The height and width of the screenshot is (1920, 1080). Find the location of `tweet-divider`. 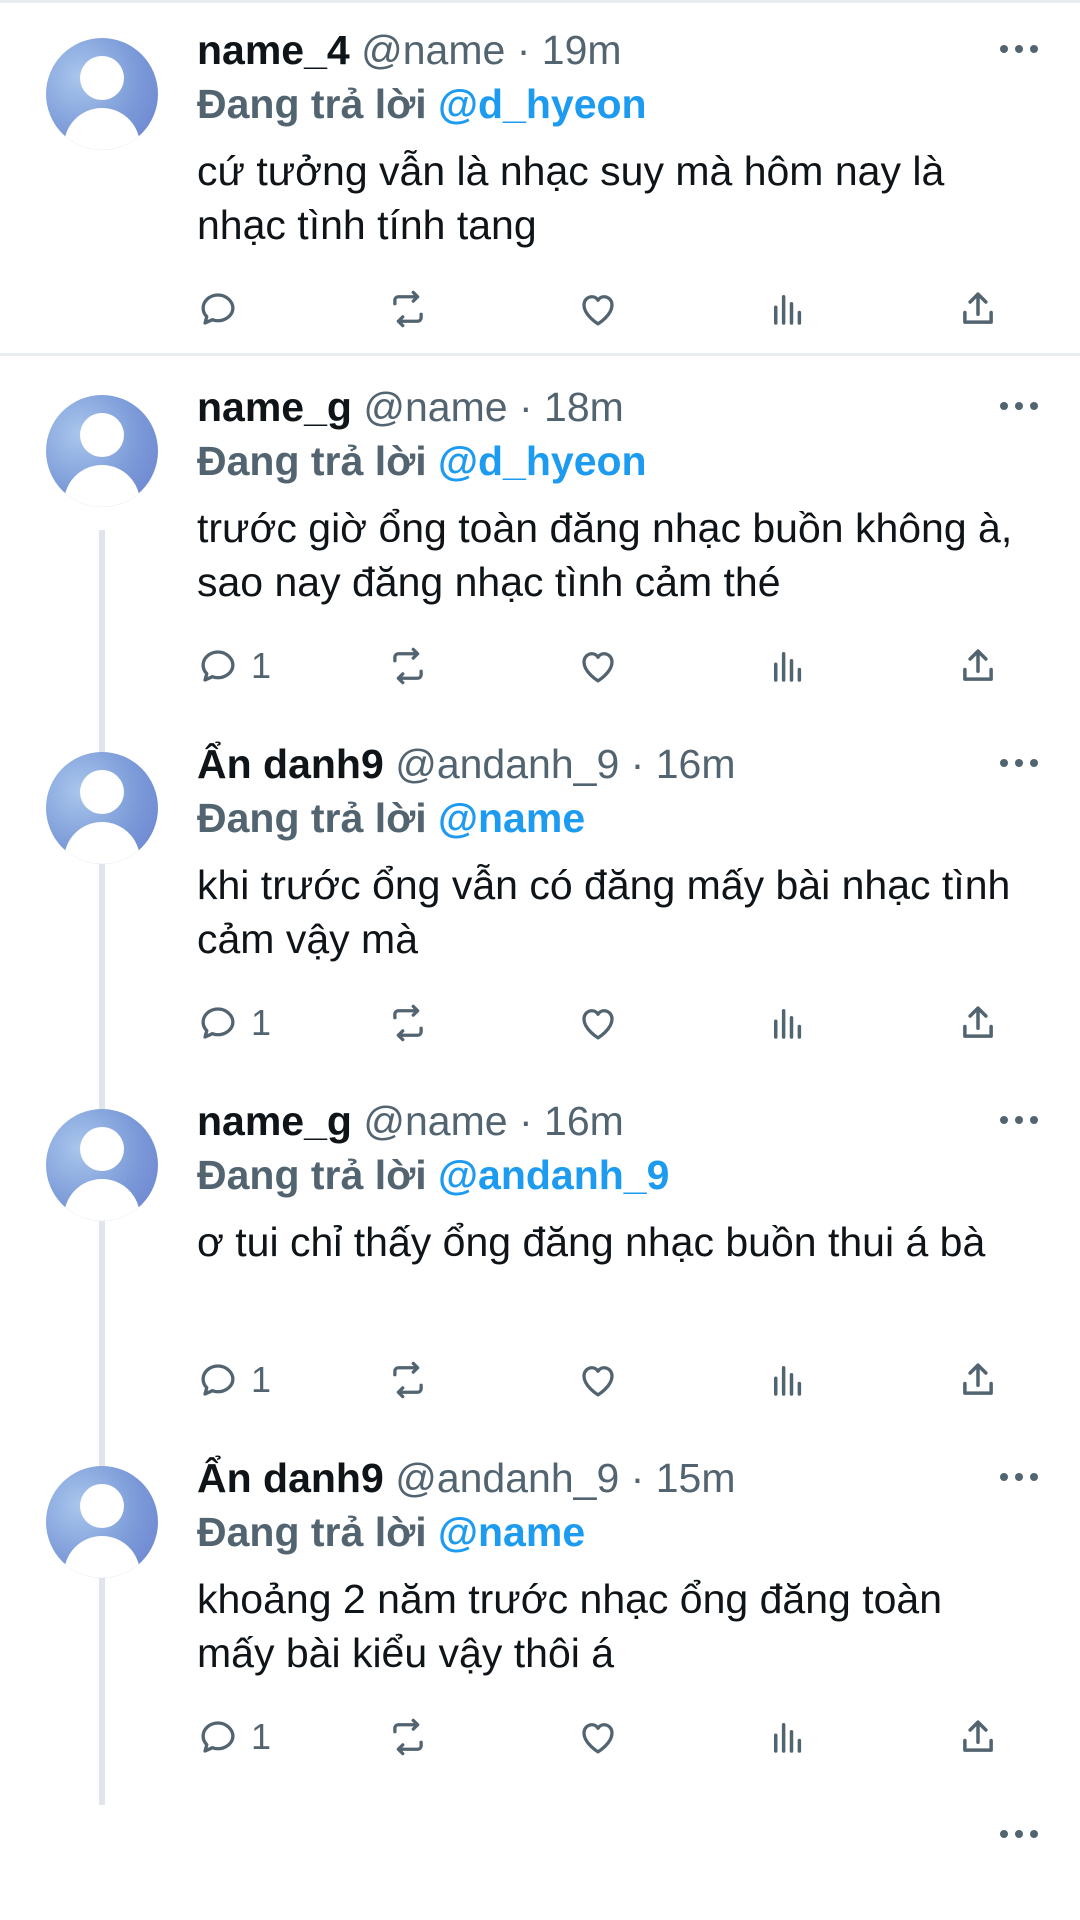

tweet-divider is located at coordinates (540, 354).